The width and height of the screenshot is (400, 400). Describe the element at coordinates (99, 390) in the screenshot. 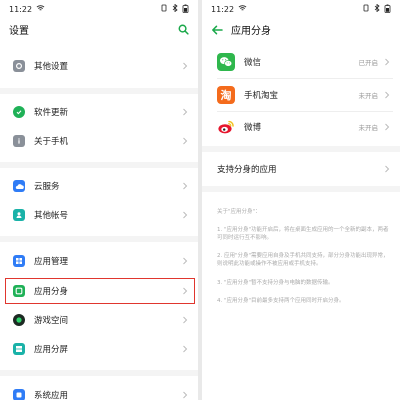

I see `settings-item-system-apps: 系统应用` at that location.